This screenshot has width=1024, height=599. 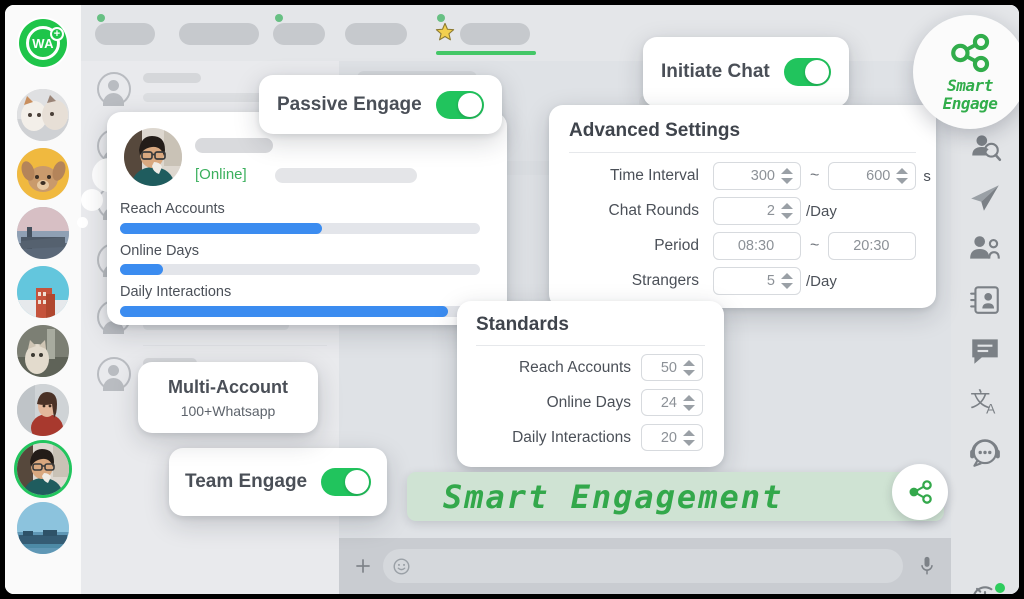 I want to click on team-engage-toggle, so click(x=346, y=482).